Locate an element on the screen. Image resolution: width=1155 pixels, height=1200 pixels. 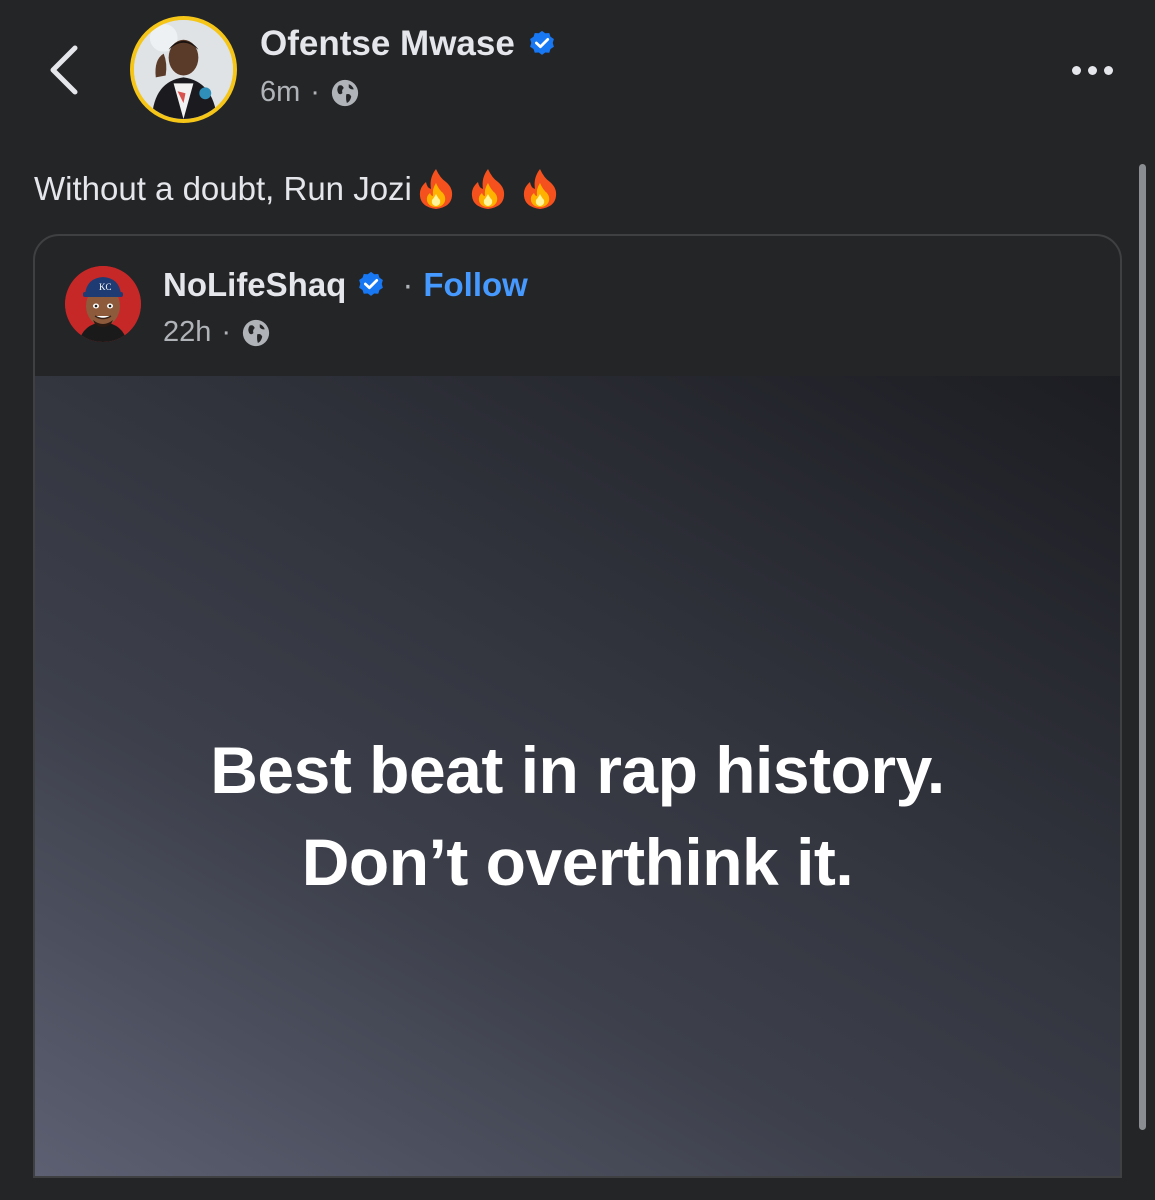
post-header: Ofentse Mwase 6m · is located at coordinates (577, 70).